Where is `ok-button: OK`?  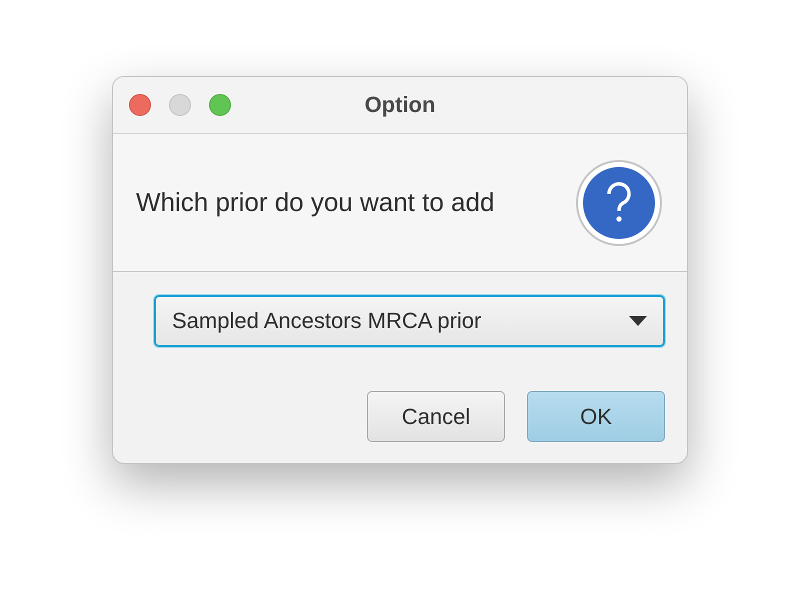 ok-button: OK is located at coordinates (596, 416).